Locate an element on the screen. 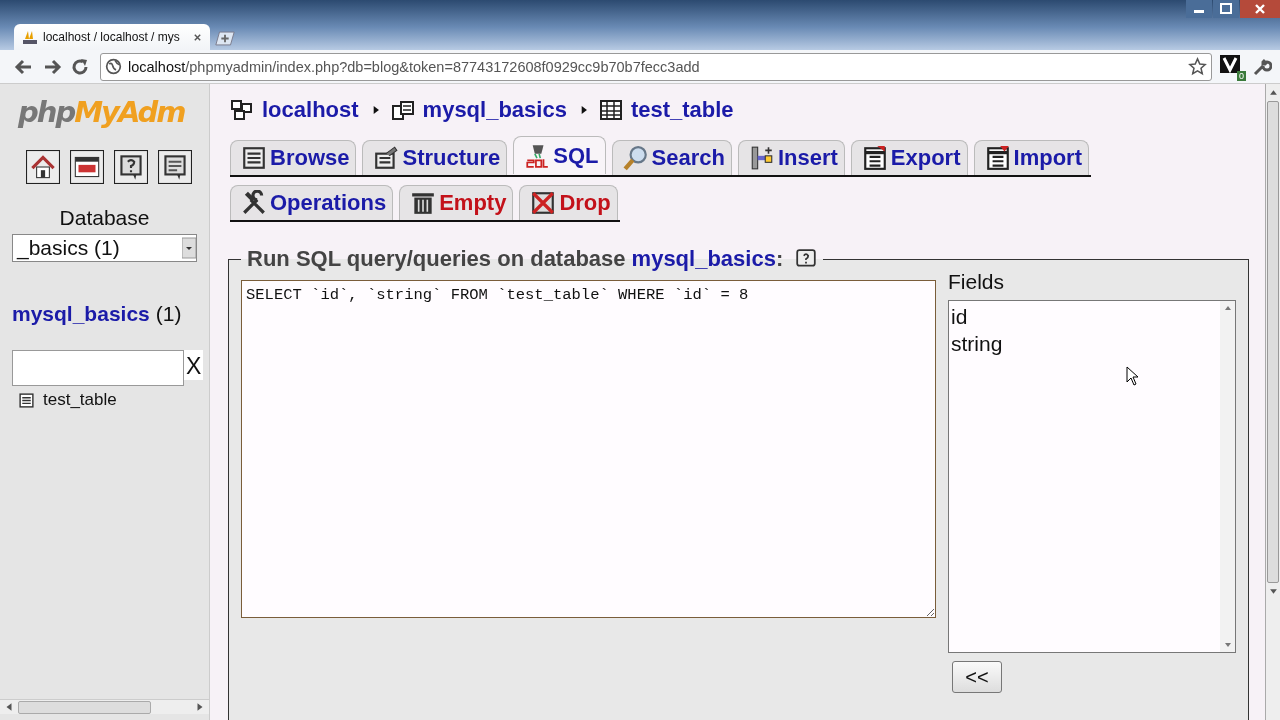 The image size is (1280, 720). database-label: Database is located at coordinates (104, 218).